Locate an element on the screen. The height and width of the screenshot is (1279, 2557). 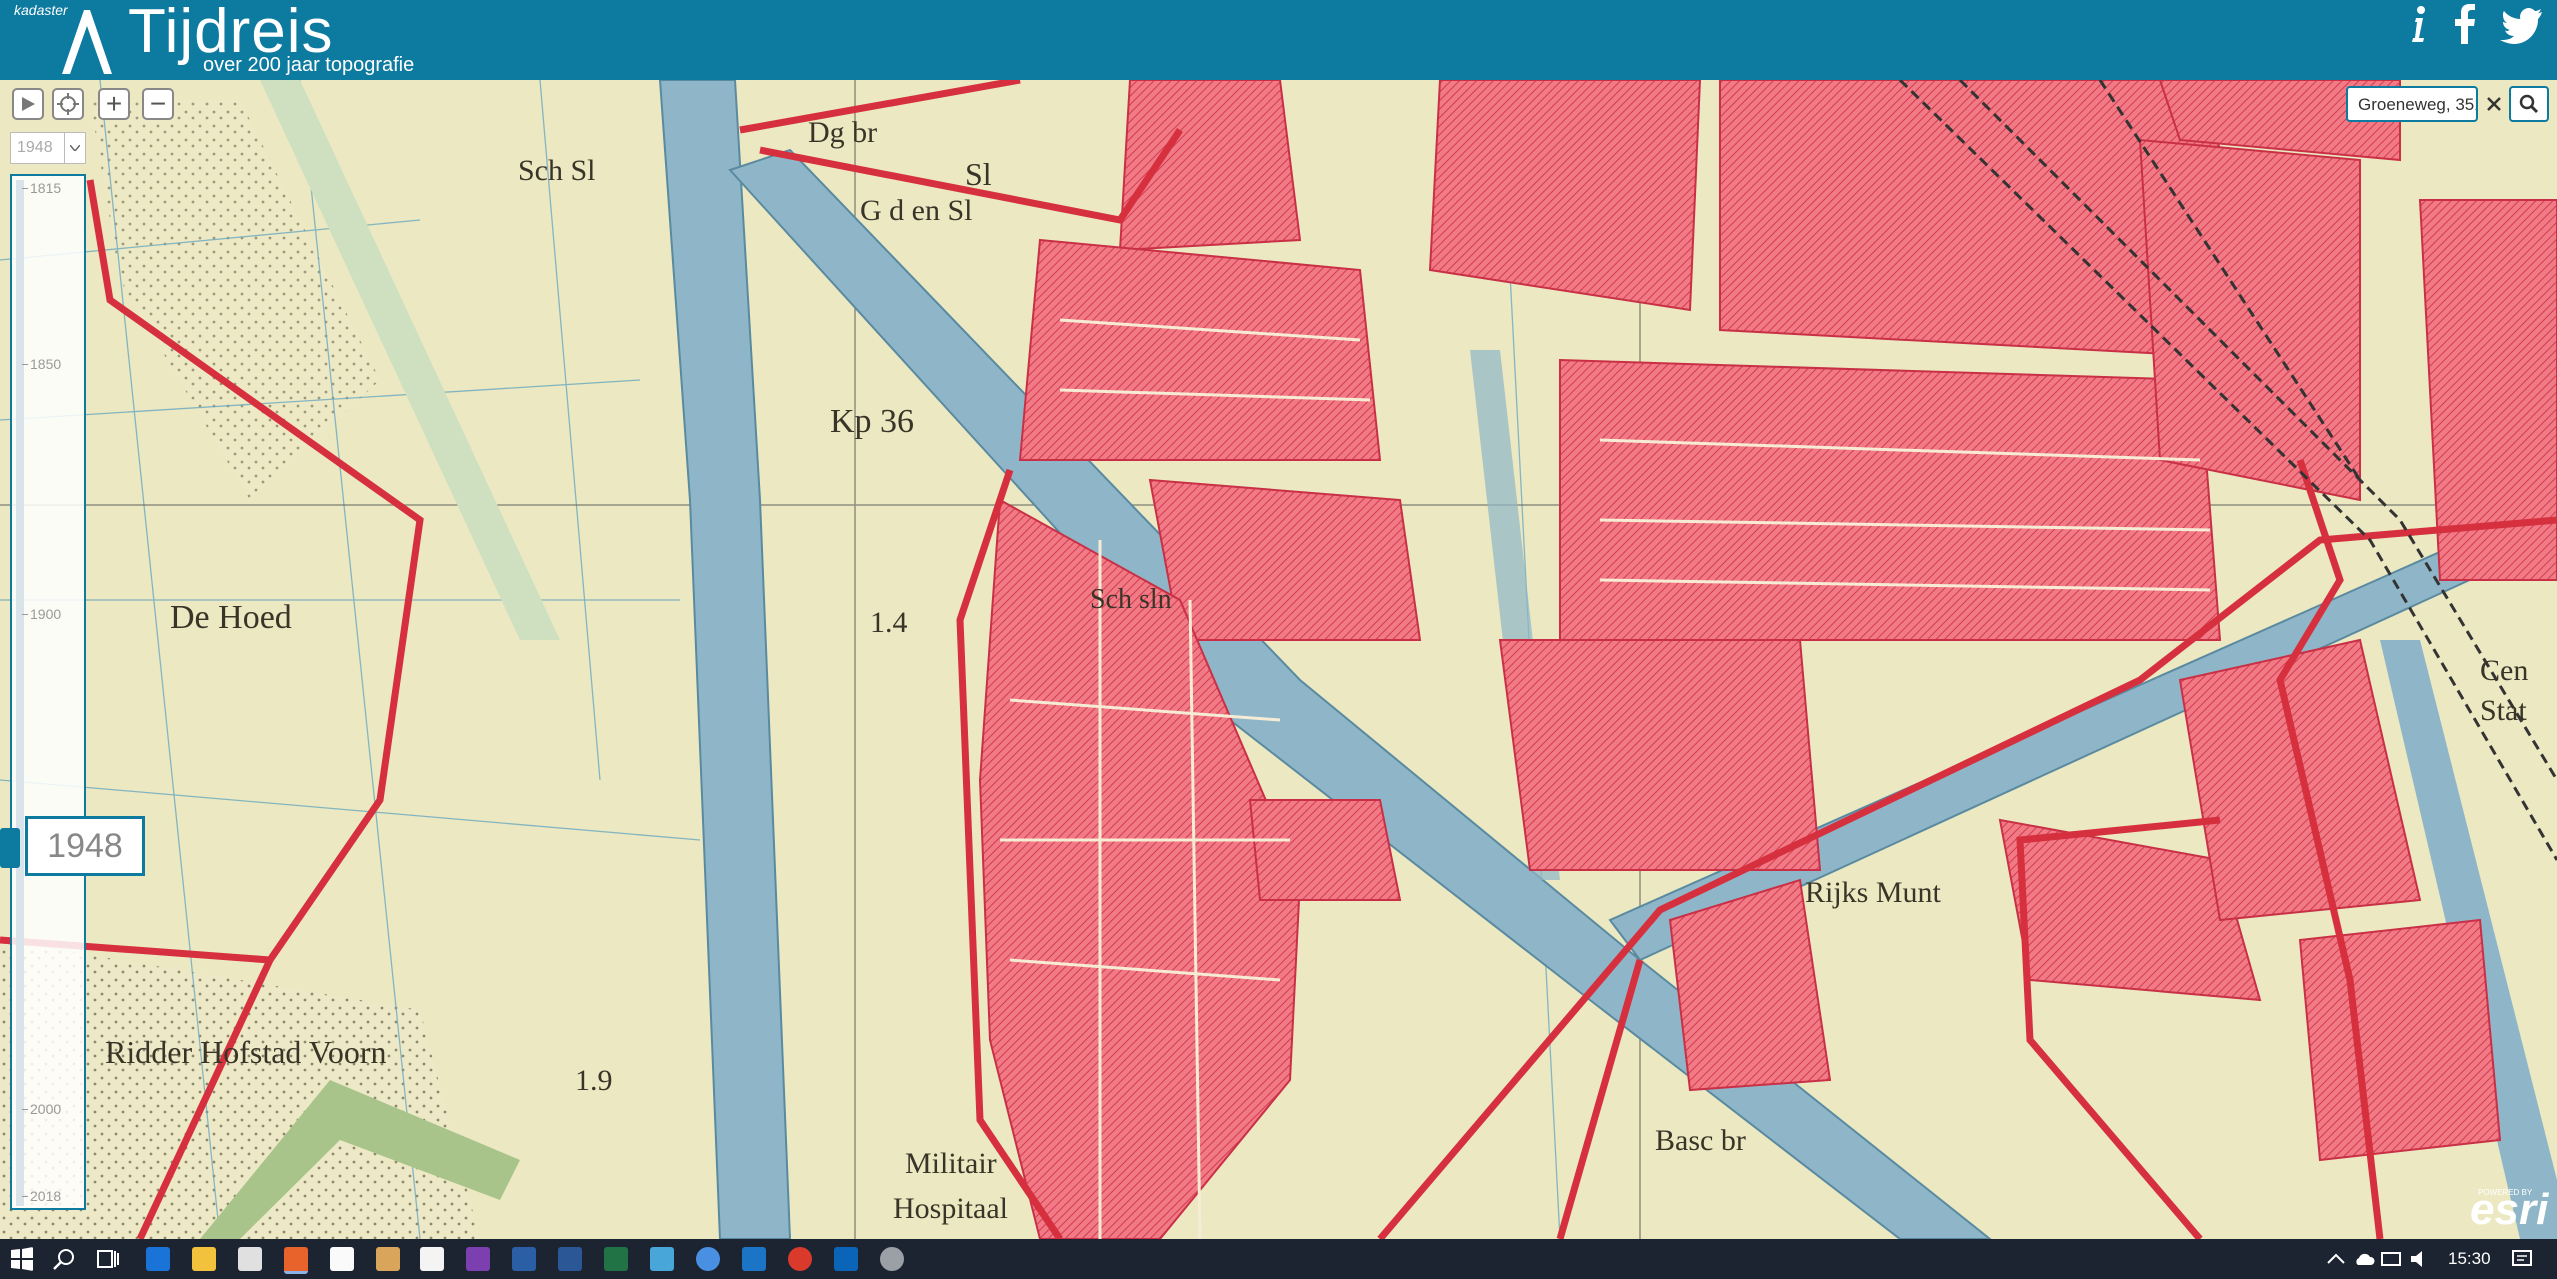
map-label-militair: Militair is located at coordinates (951, 1163).